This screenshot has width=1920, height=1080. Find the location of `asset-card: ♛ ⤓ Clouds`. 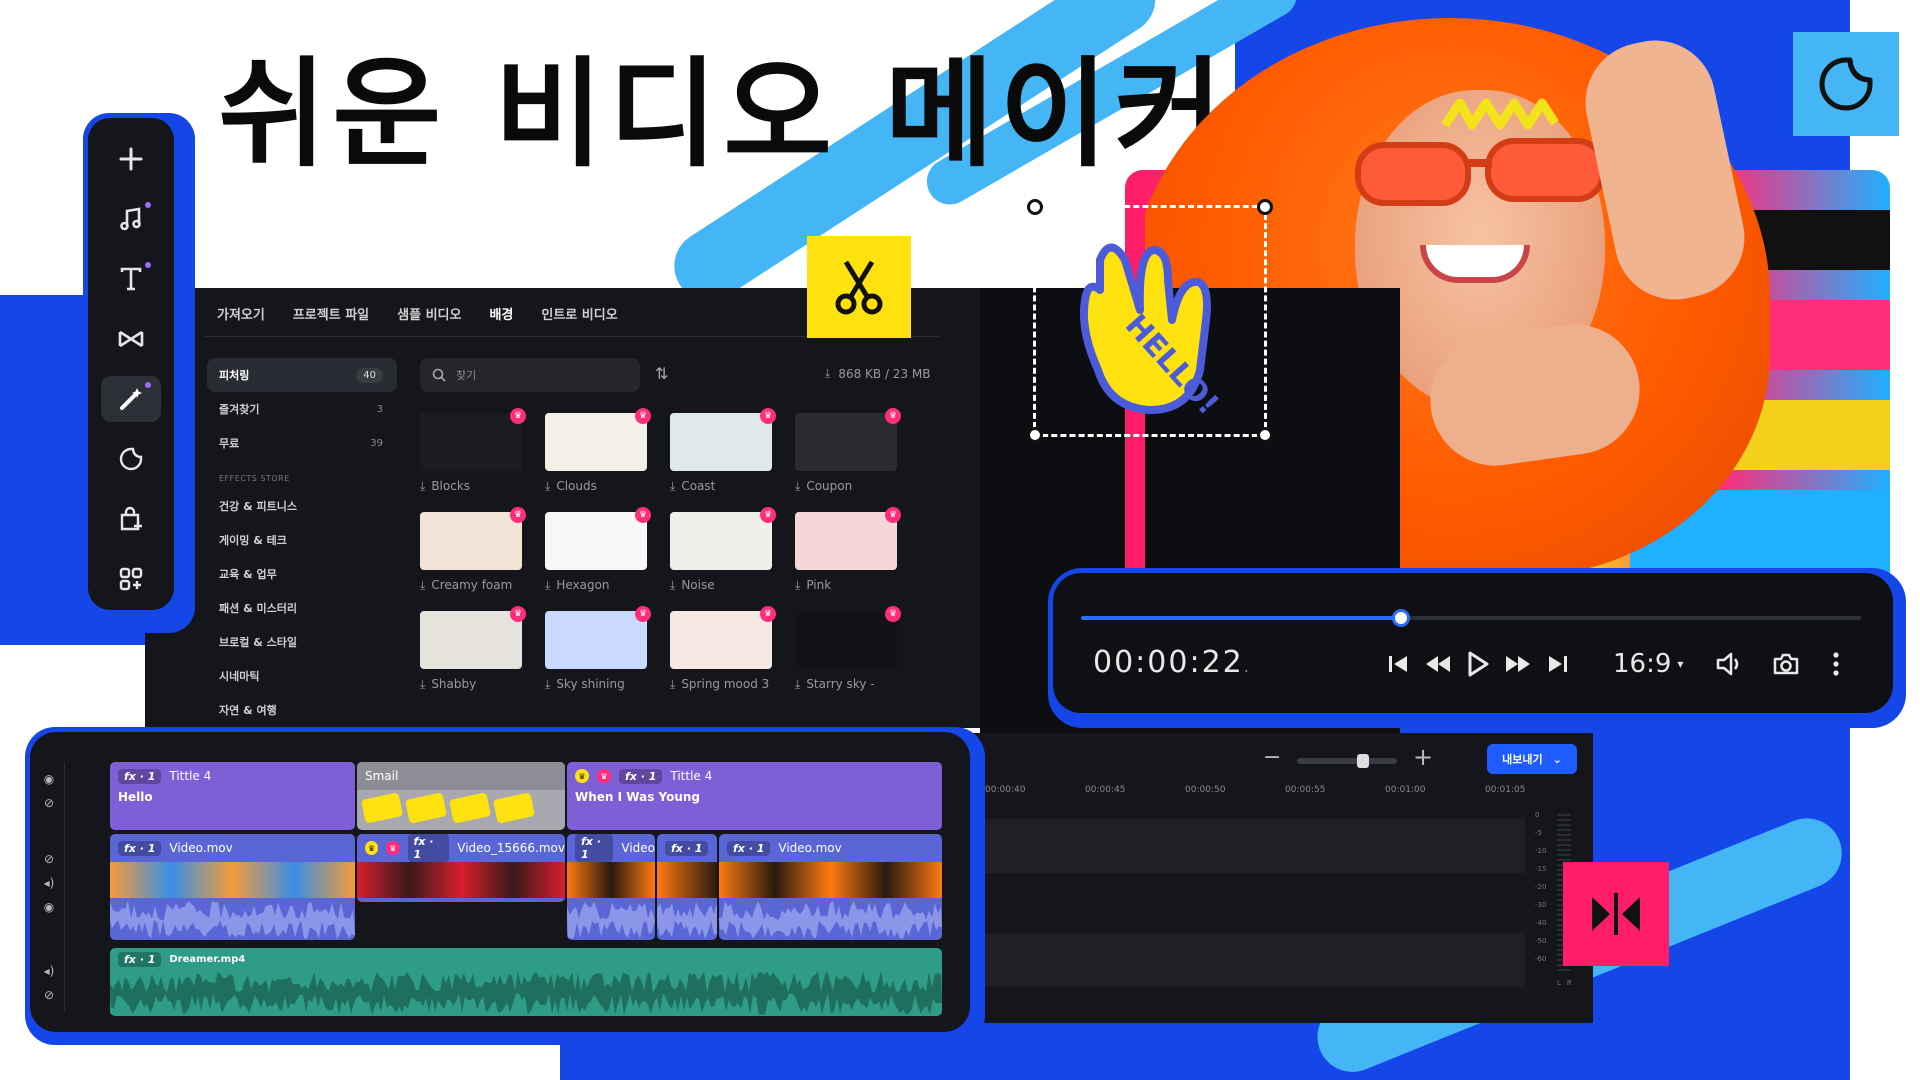

asset-card: ♛ ⤓ Clouds is located at coordinates (599, 451).